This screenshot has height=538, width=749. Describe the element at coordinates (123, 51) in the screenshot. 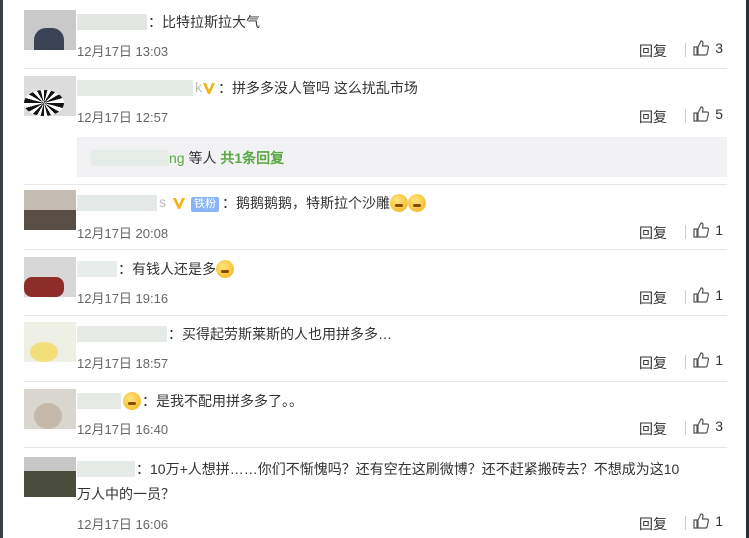

I see `comment-time: 12月17日 13:03` at that location.